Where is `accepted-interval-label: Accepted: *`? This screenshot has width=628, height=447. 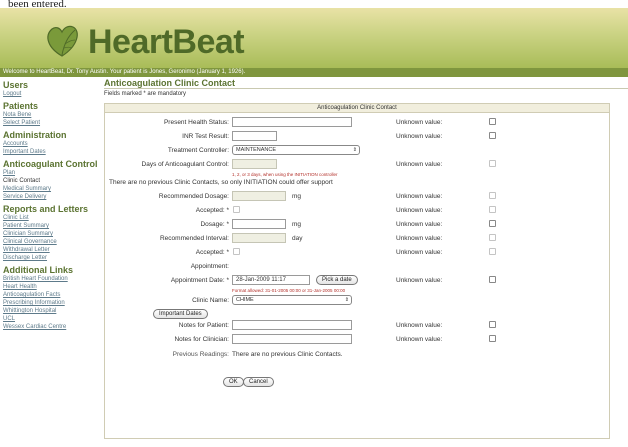
accepted-interval-label: Accepted: * is located at coordinates (212, 252).